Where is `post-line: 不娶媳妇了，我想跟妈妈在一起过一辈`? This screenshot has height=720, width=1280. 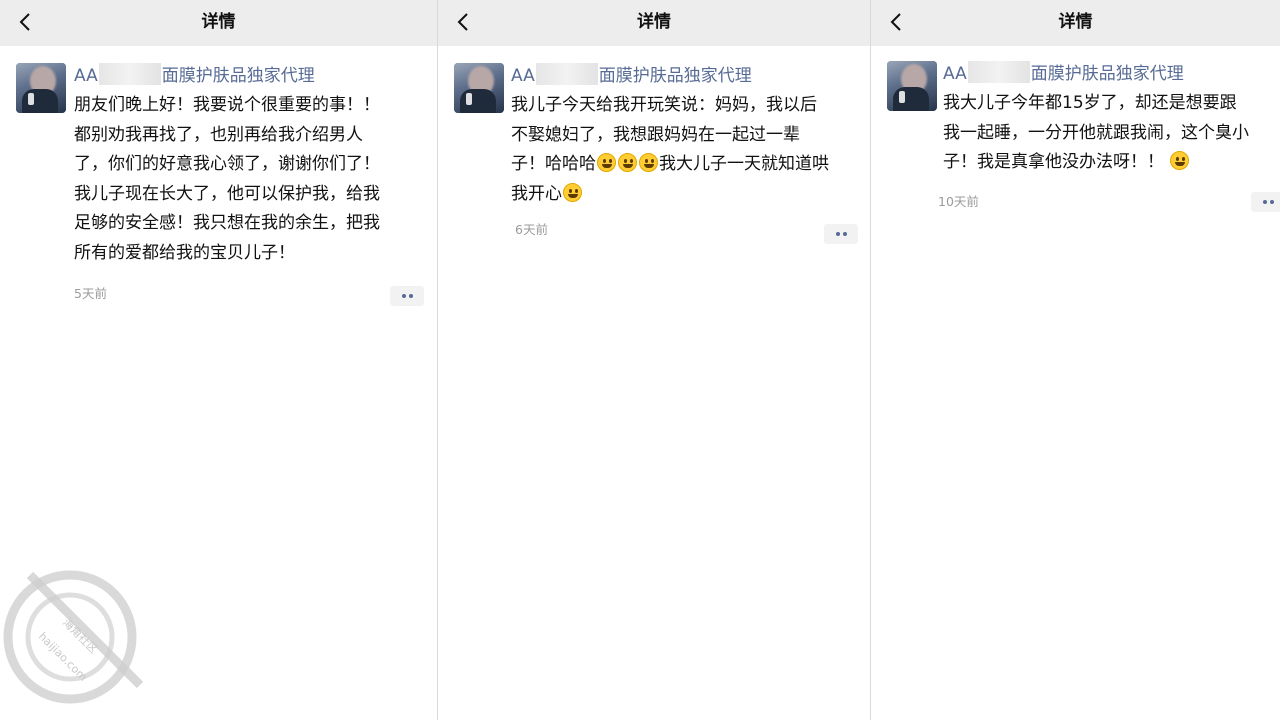
post-line: 不娶媳妇了，我想跟妈妈在一起过一辈 is located at coordinates (655, 134).